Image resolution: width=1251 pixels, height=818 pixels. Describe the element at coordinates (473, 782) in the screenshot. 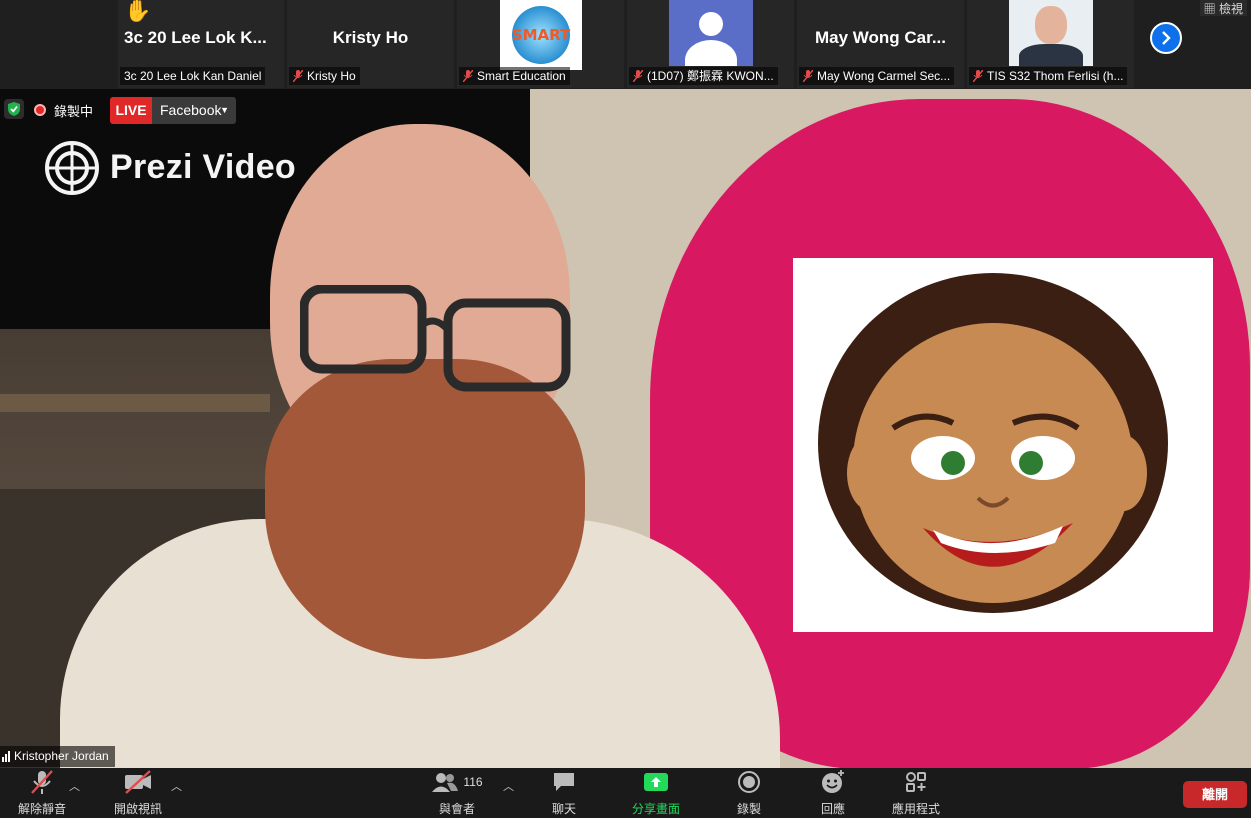

I see `participant-count: 116` at that location.